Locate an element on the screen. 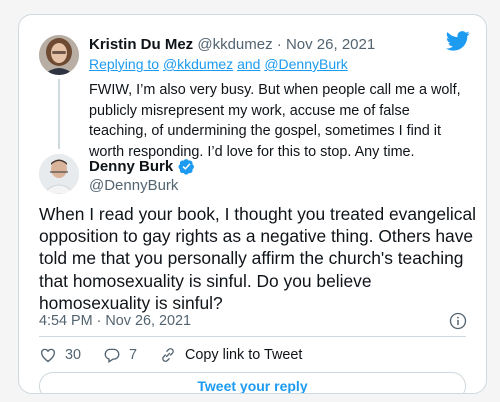  main-author-name: Denny Burk is located at coordinates (131, 166).